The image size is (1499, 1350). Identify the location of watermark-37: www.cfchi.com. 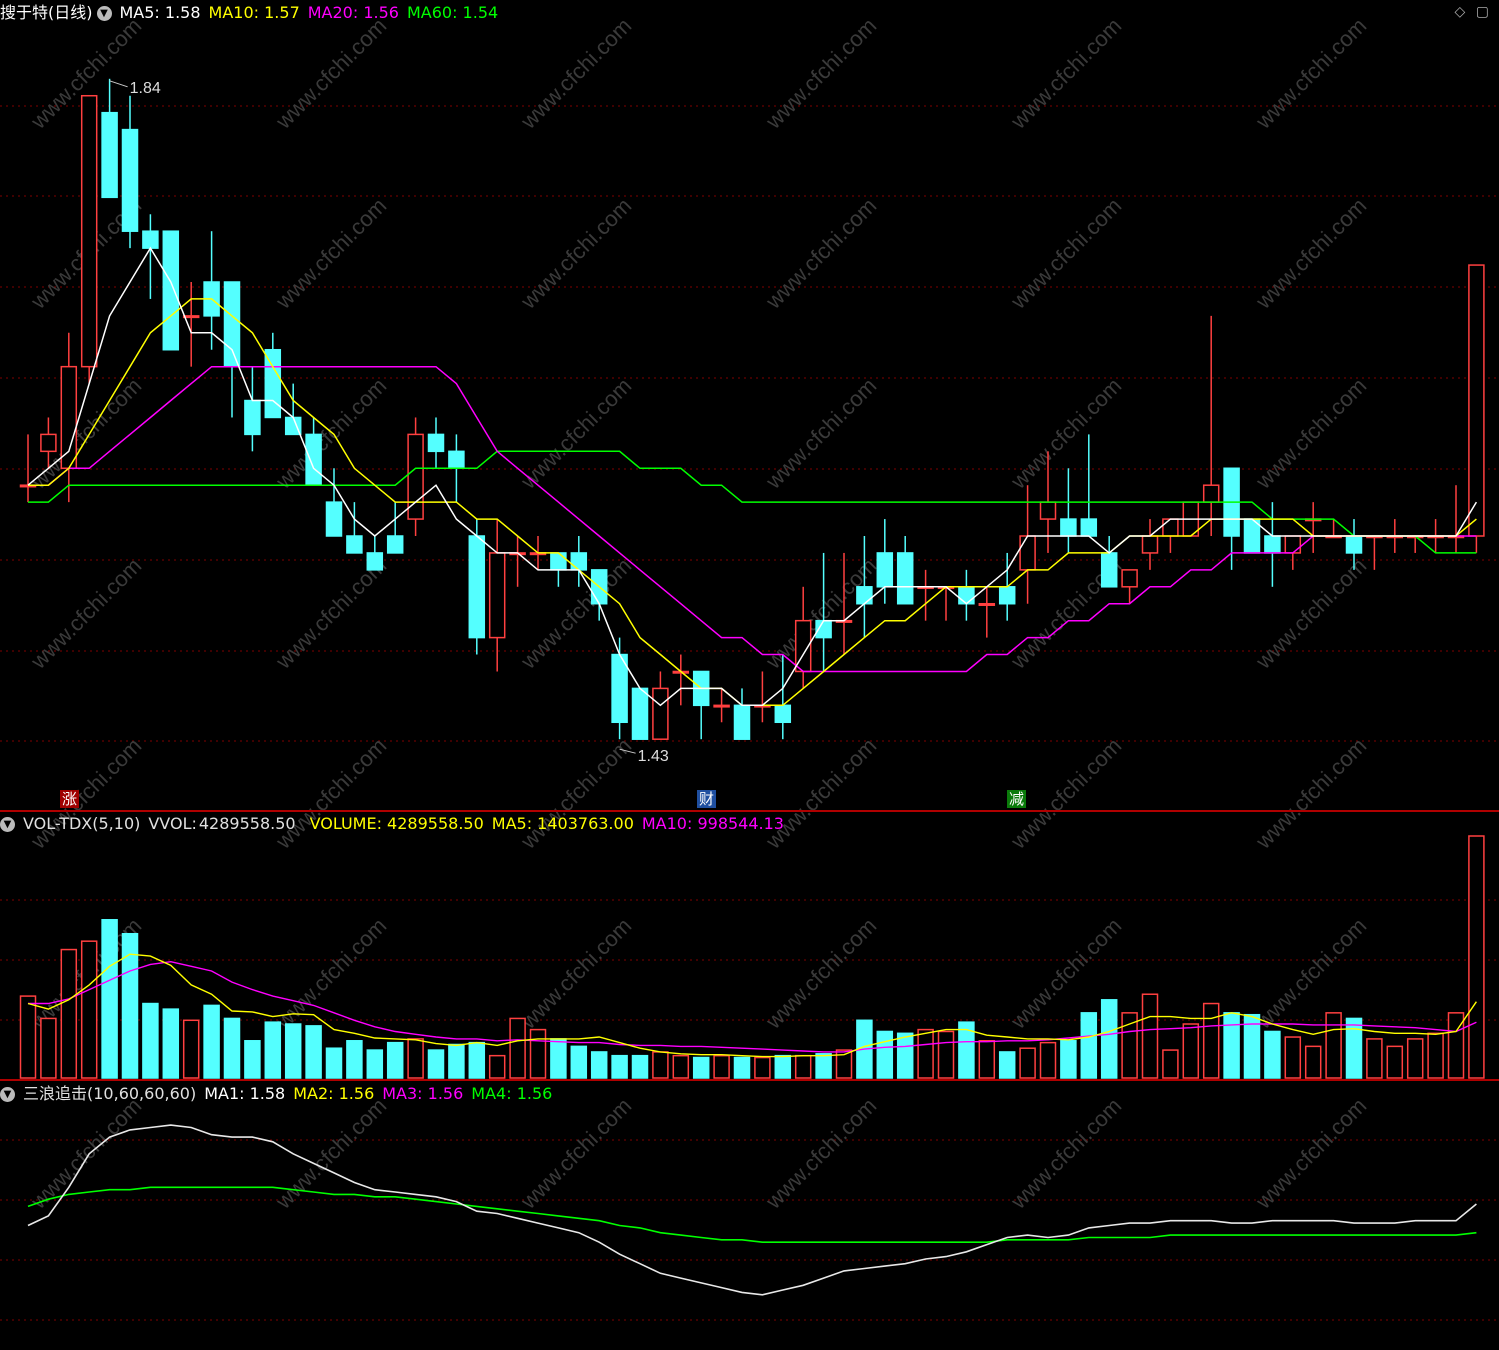
(575, 973).